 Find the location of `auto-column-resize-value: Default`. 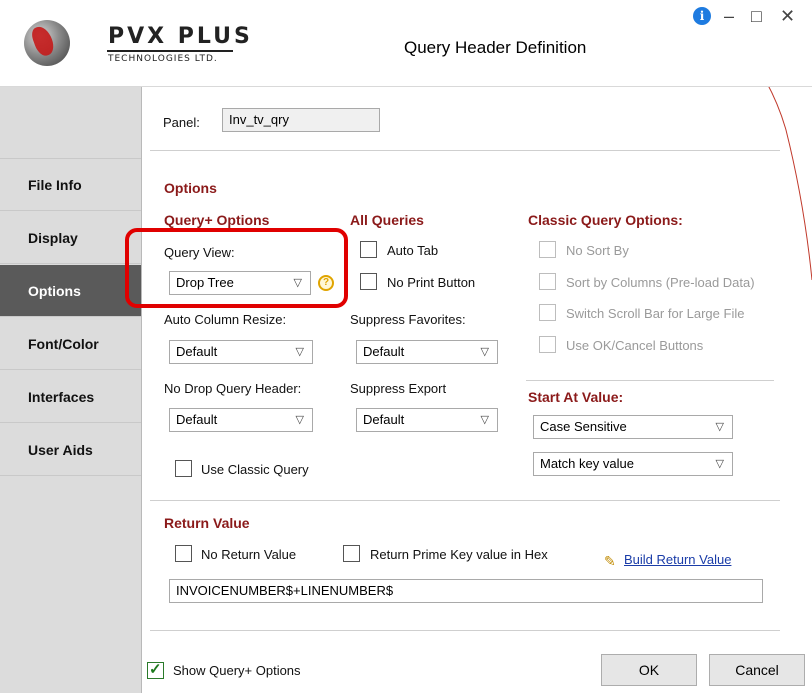

auto-column-resize-value: Default is located at coordinates (197, 351).